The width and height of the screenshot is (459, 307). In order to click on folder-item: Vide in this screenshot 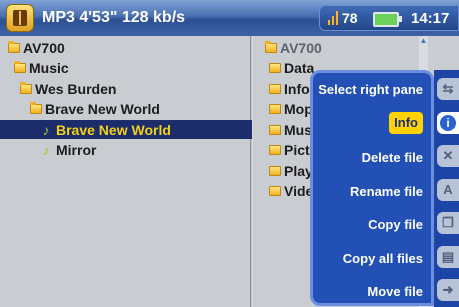, I will do `click(291, 191)`.